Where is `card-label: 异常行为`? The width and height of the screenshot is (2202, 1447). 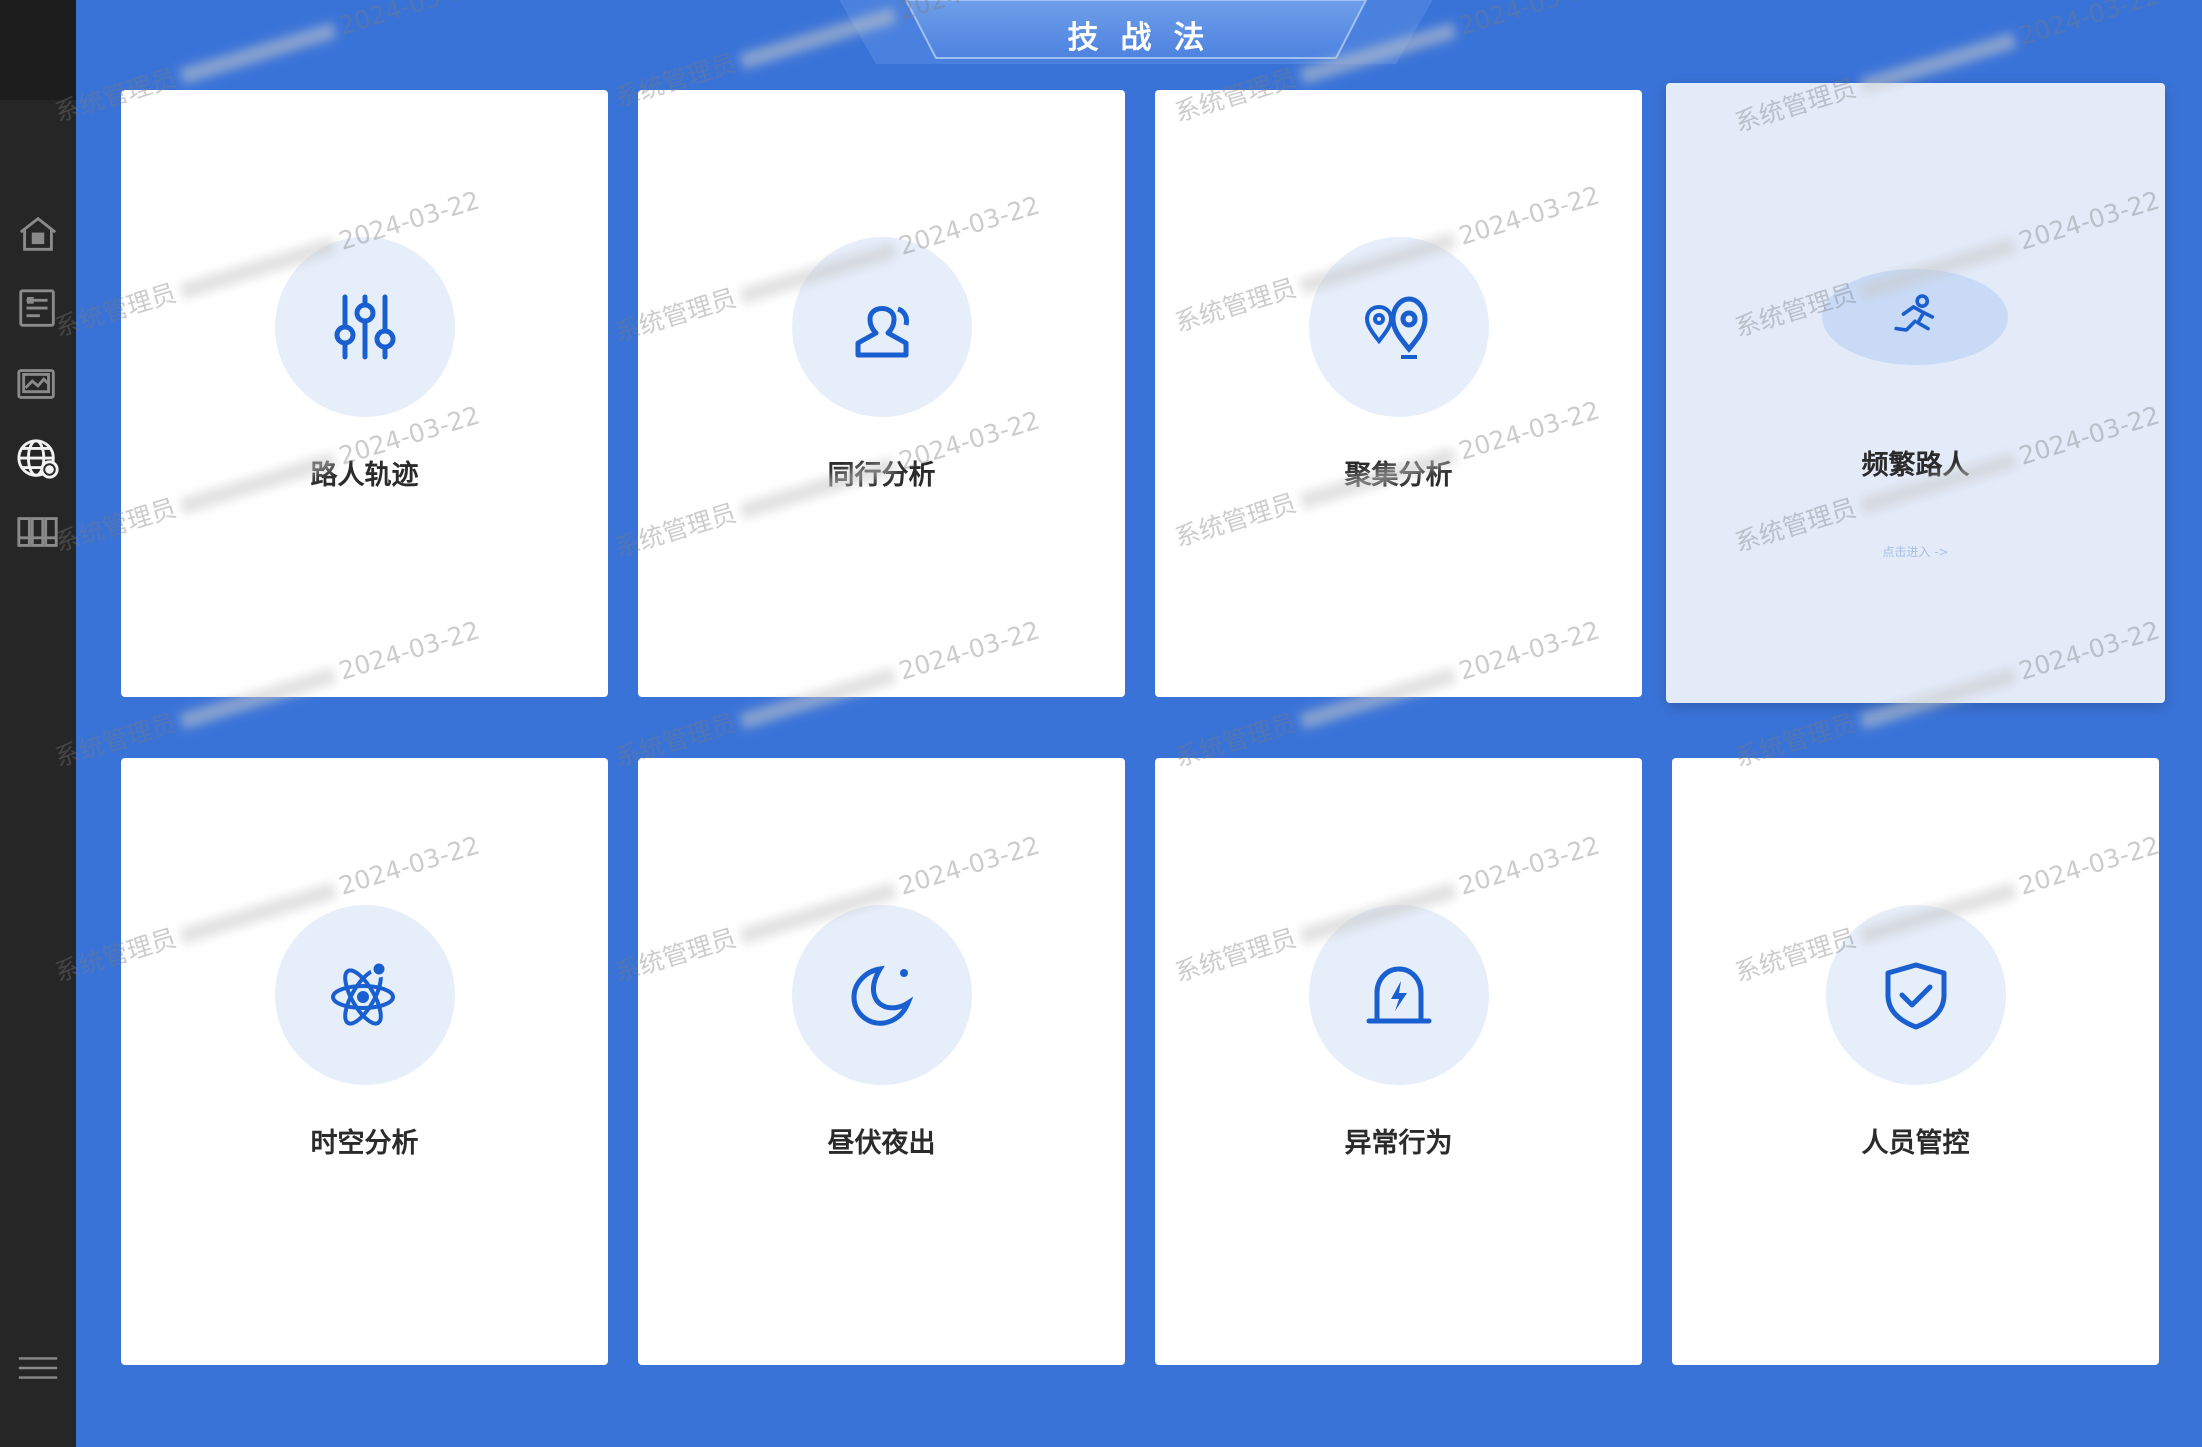
card-label: 异常行为 is located at coordinates (1398, 1143).